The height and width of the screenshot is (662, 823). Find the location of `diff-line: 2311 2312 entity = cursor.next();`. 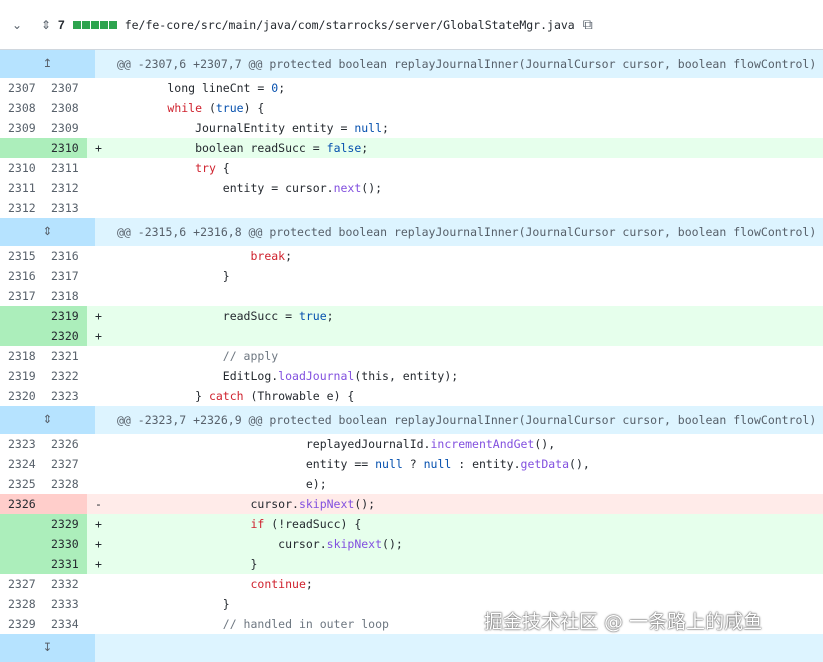

diff-line: 2311 2312 entity = cursor.next(); is located at coordinates (411, 188).